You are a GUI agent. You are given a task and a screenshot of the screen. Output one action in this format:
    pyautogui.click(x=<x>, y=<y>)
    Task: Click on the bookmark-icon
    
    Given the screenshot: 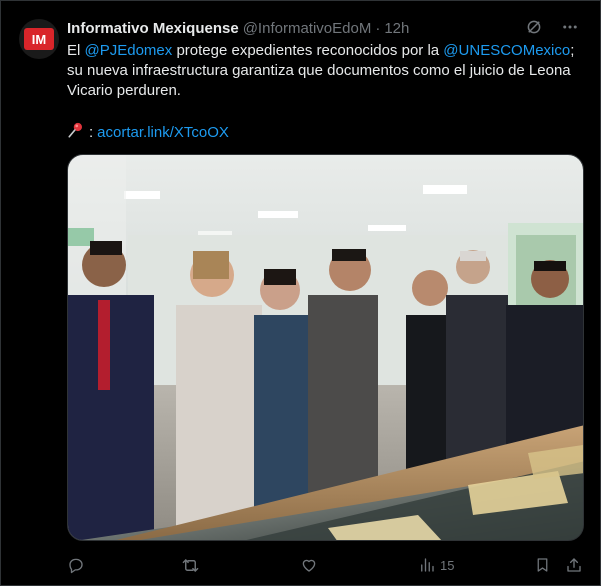 What is the action you would take?
    pyautogui.click(x=542, y=565)
    